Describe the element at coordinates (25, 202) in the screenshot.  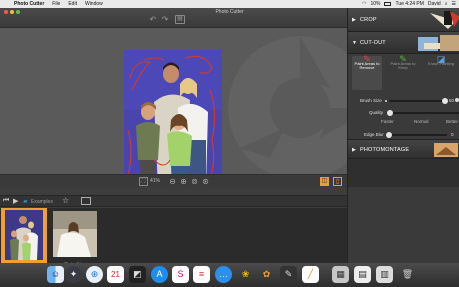
I see `folder-icon: ▰` at that location.